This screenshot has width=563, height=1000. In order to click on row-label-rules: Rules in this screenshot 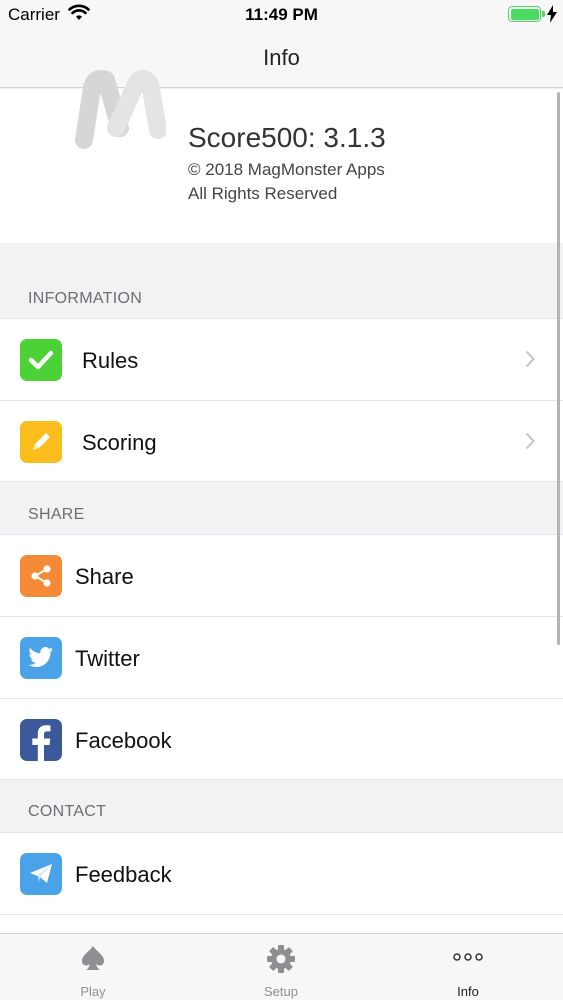, I will do `click(110, 360)`.